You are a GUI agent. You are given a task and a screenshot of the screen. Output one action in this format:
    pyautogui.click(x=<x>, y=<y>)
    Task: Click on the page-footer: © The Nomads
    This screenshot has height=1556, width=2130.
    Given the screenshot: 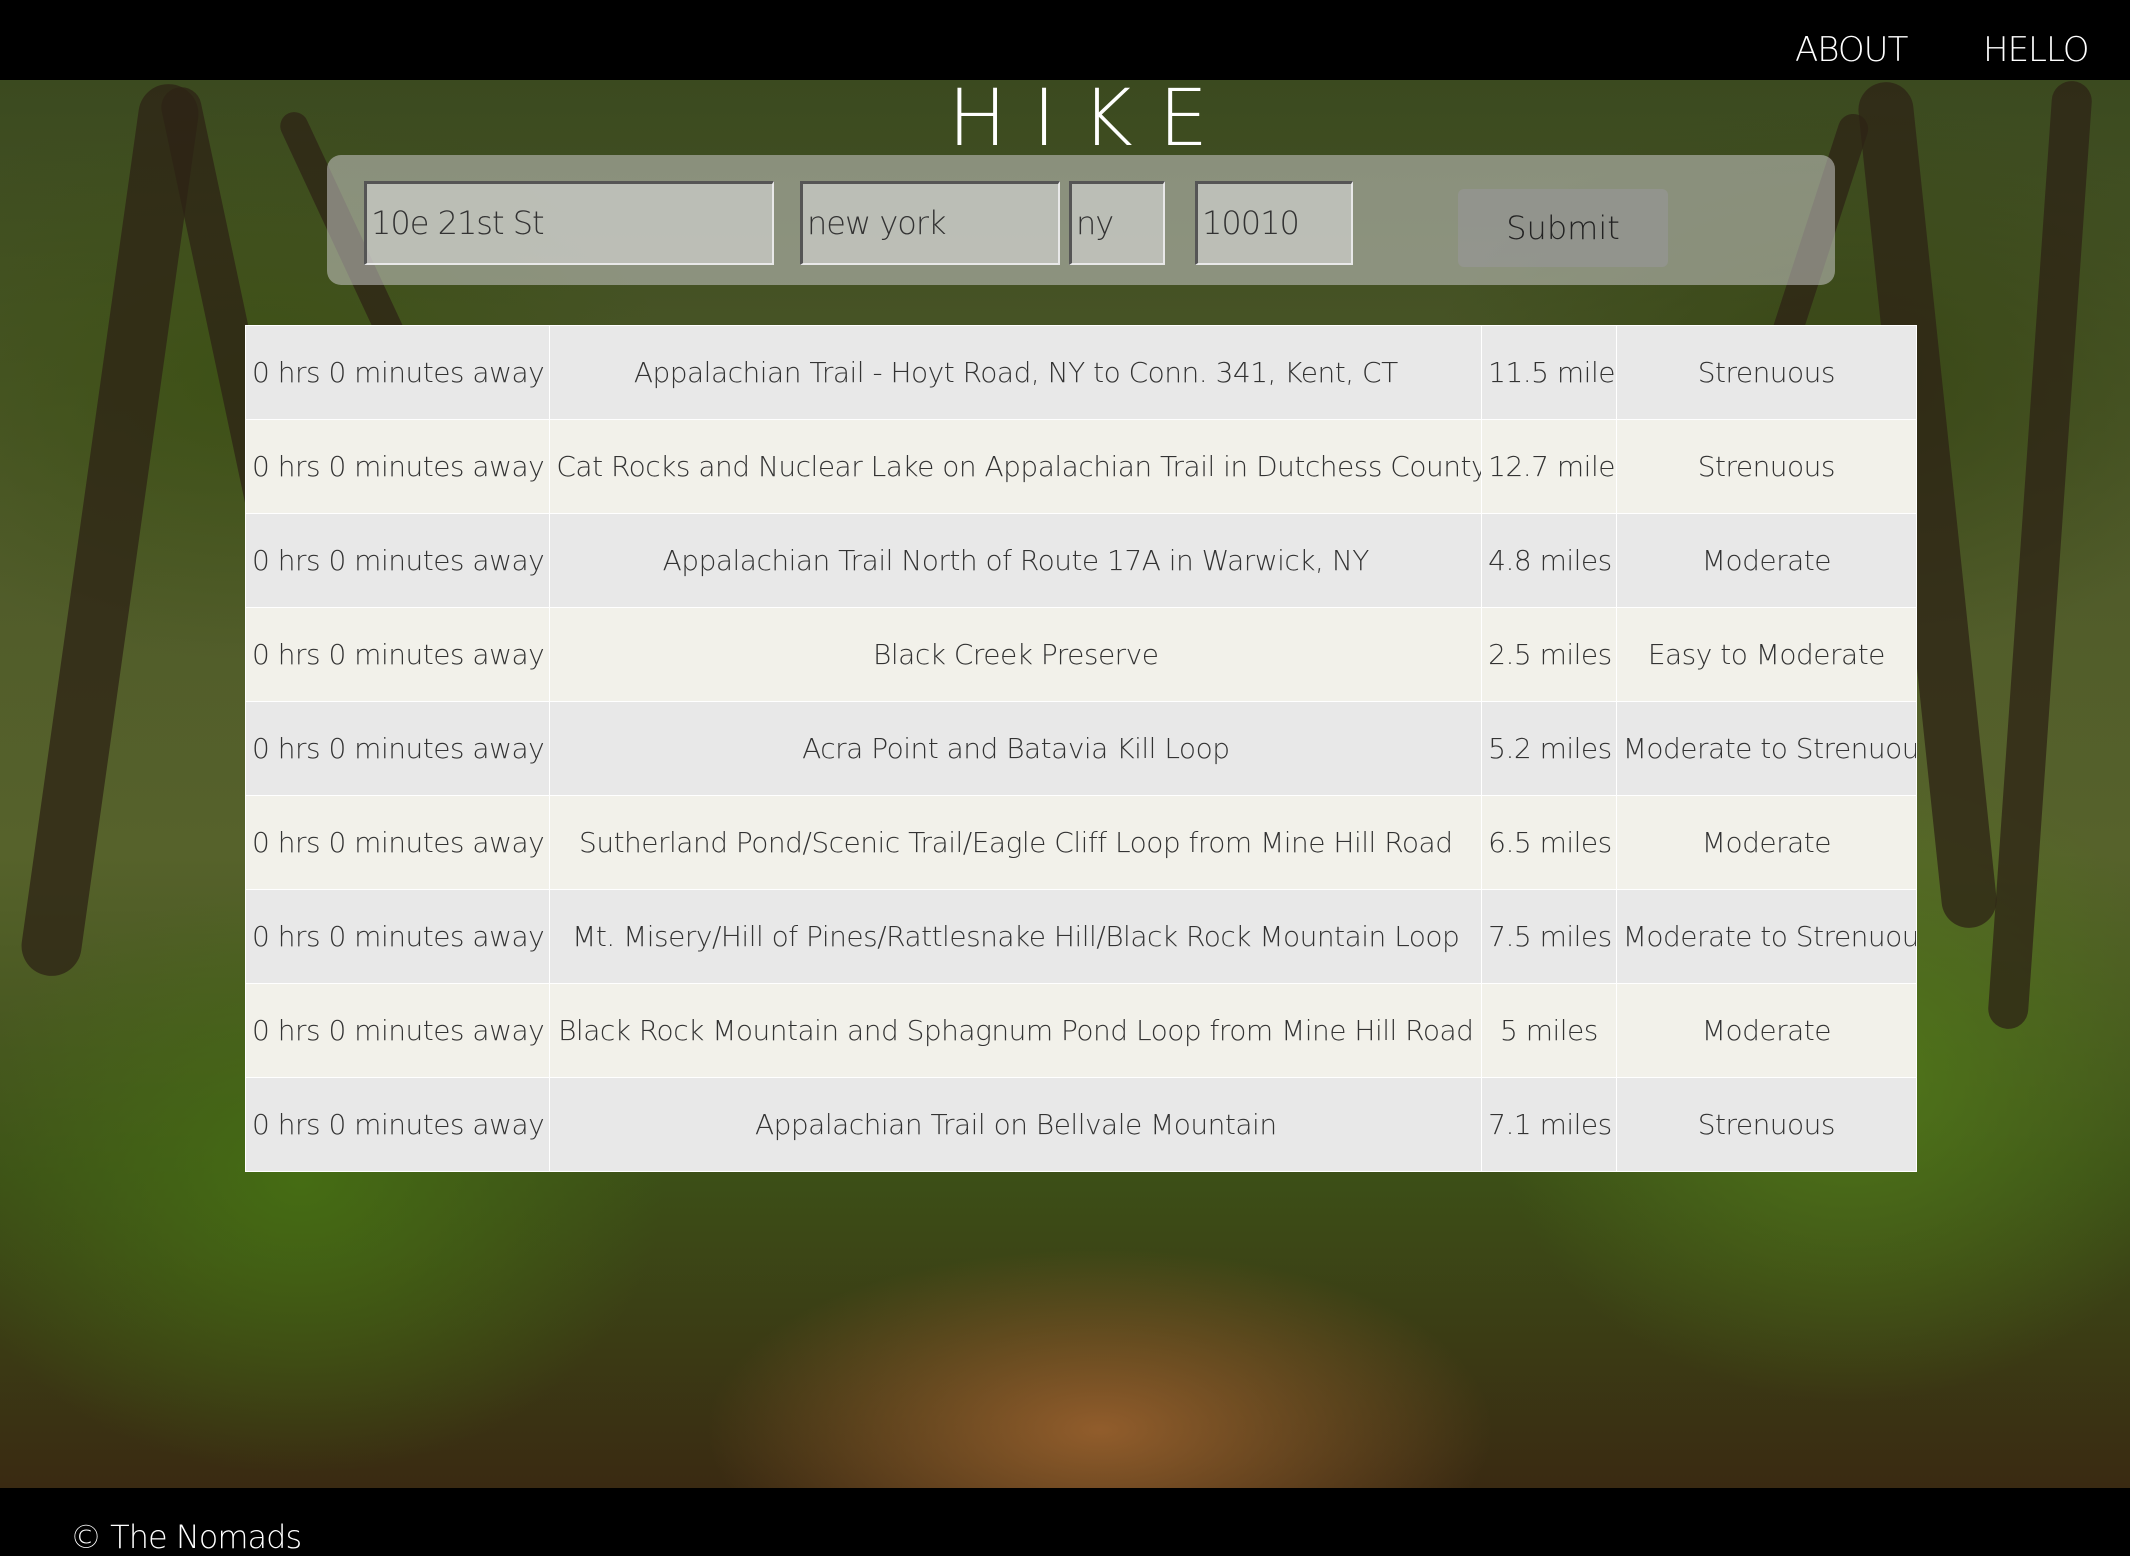 What is the action you would take?
    pyautogui.click(x=1065, y=1522)
    